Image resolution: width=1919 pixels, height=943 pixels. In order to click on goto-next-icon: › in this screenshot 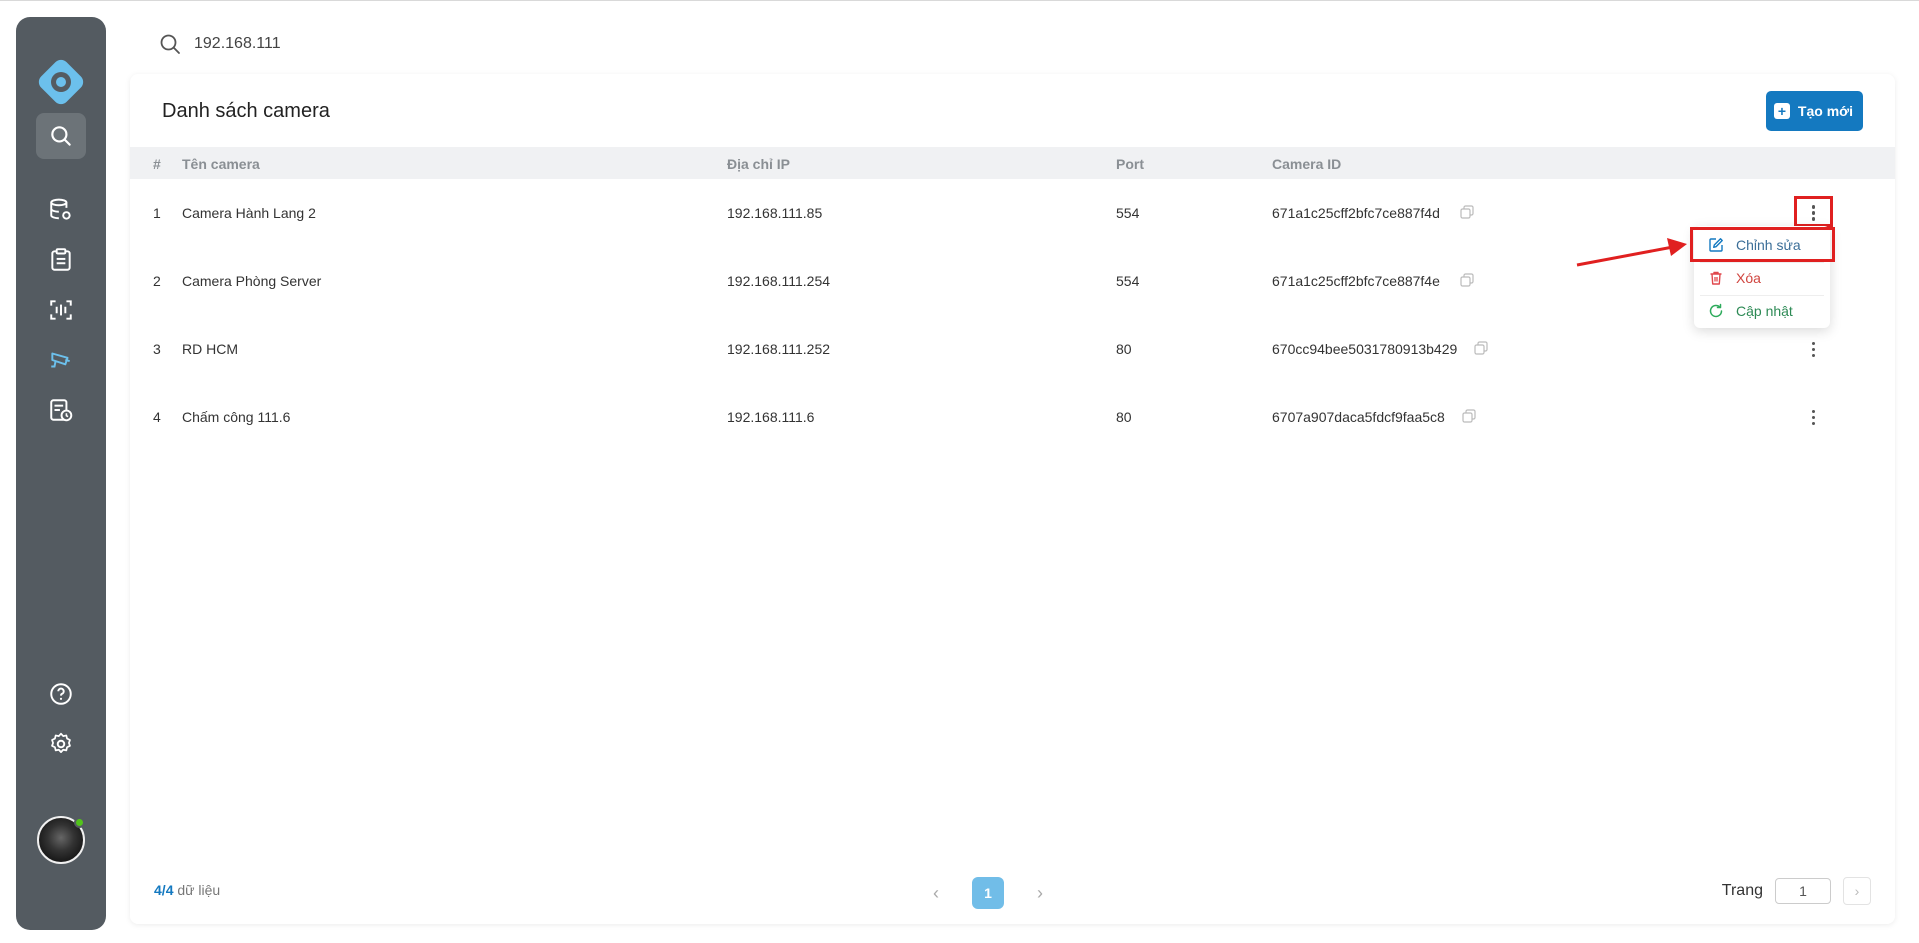, I will do `click(1857, 891)`.